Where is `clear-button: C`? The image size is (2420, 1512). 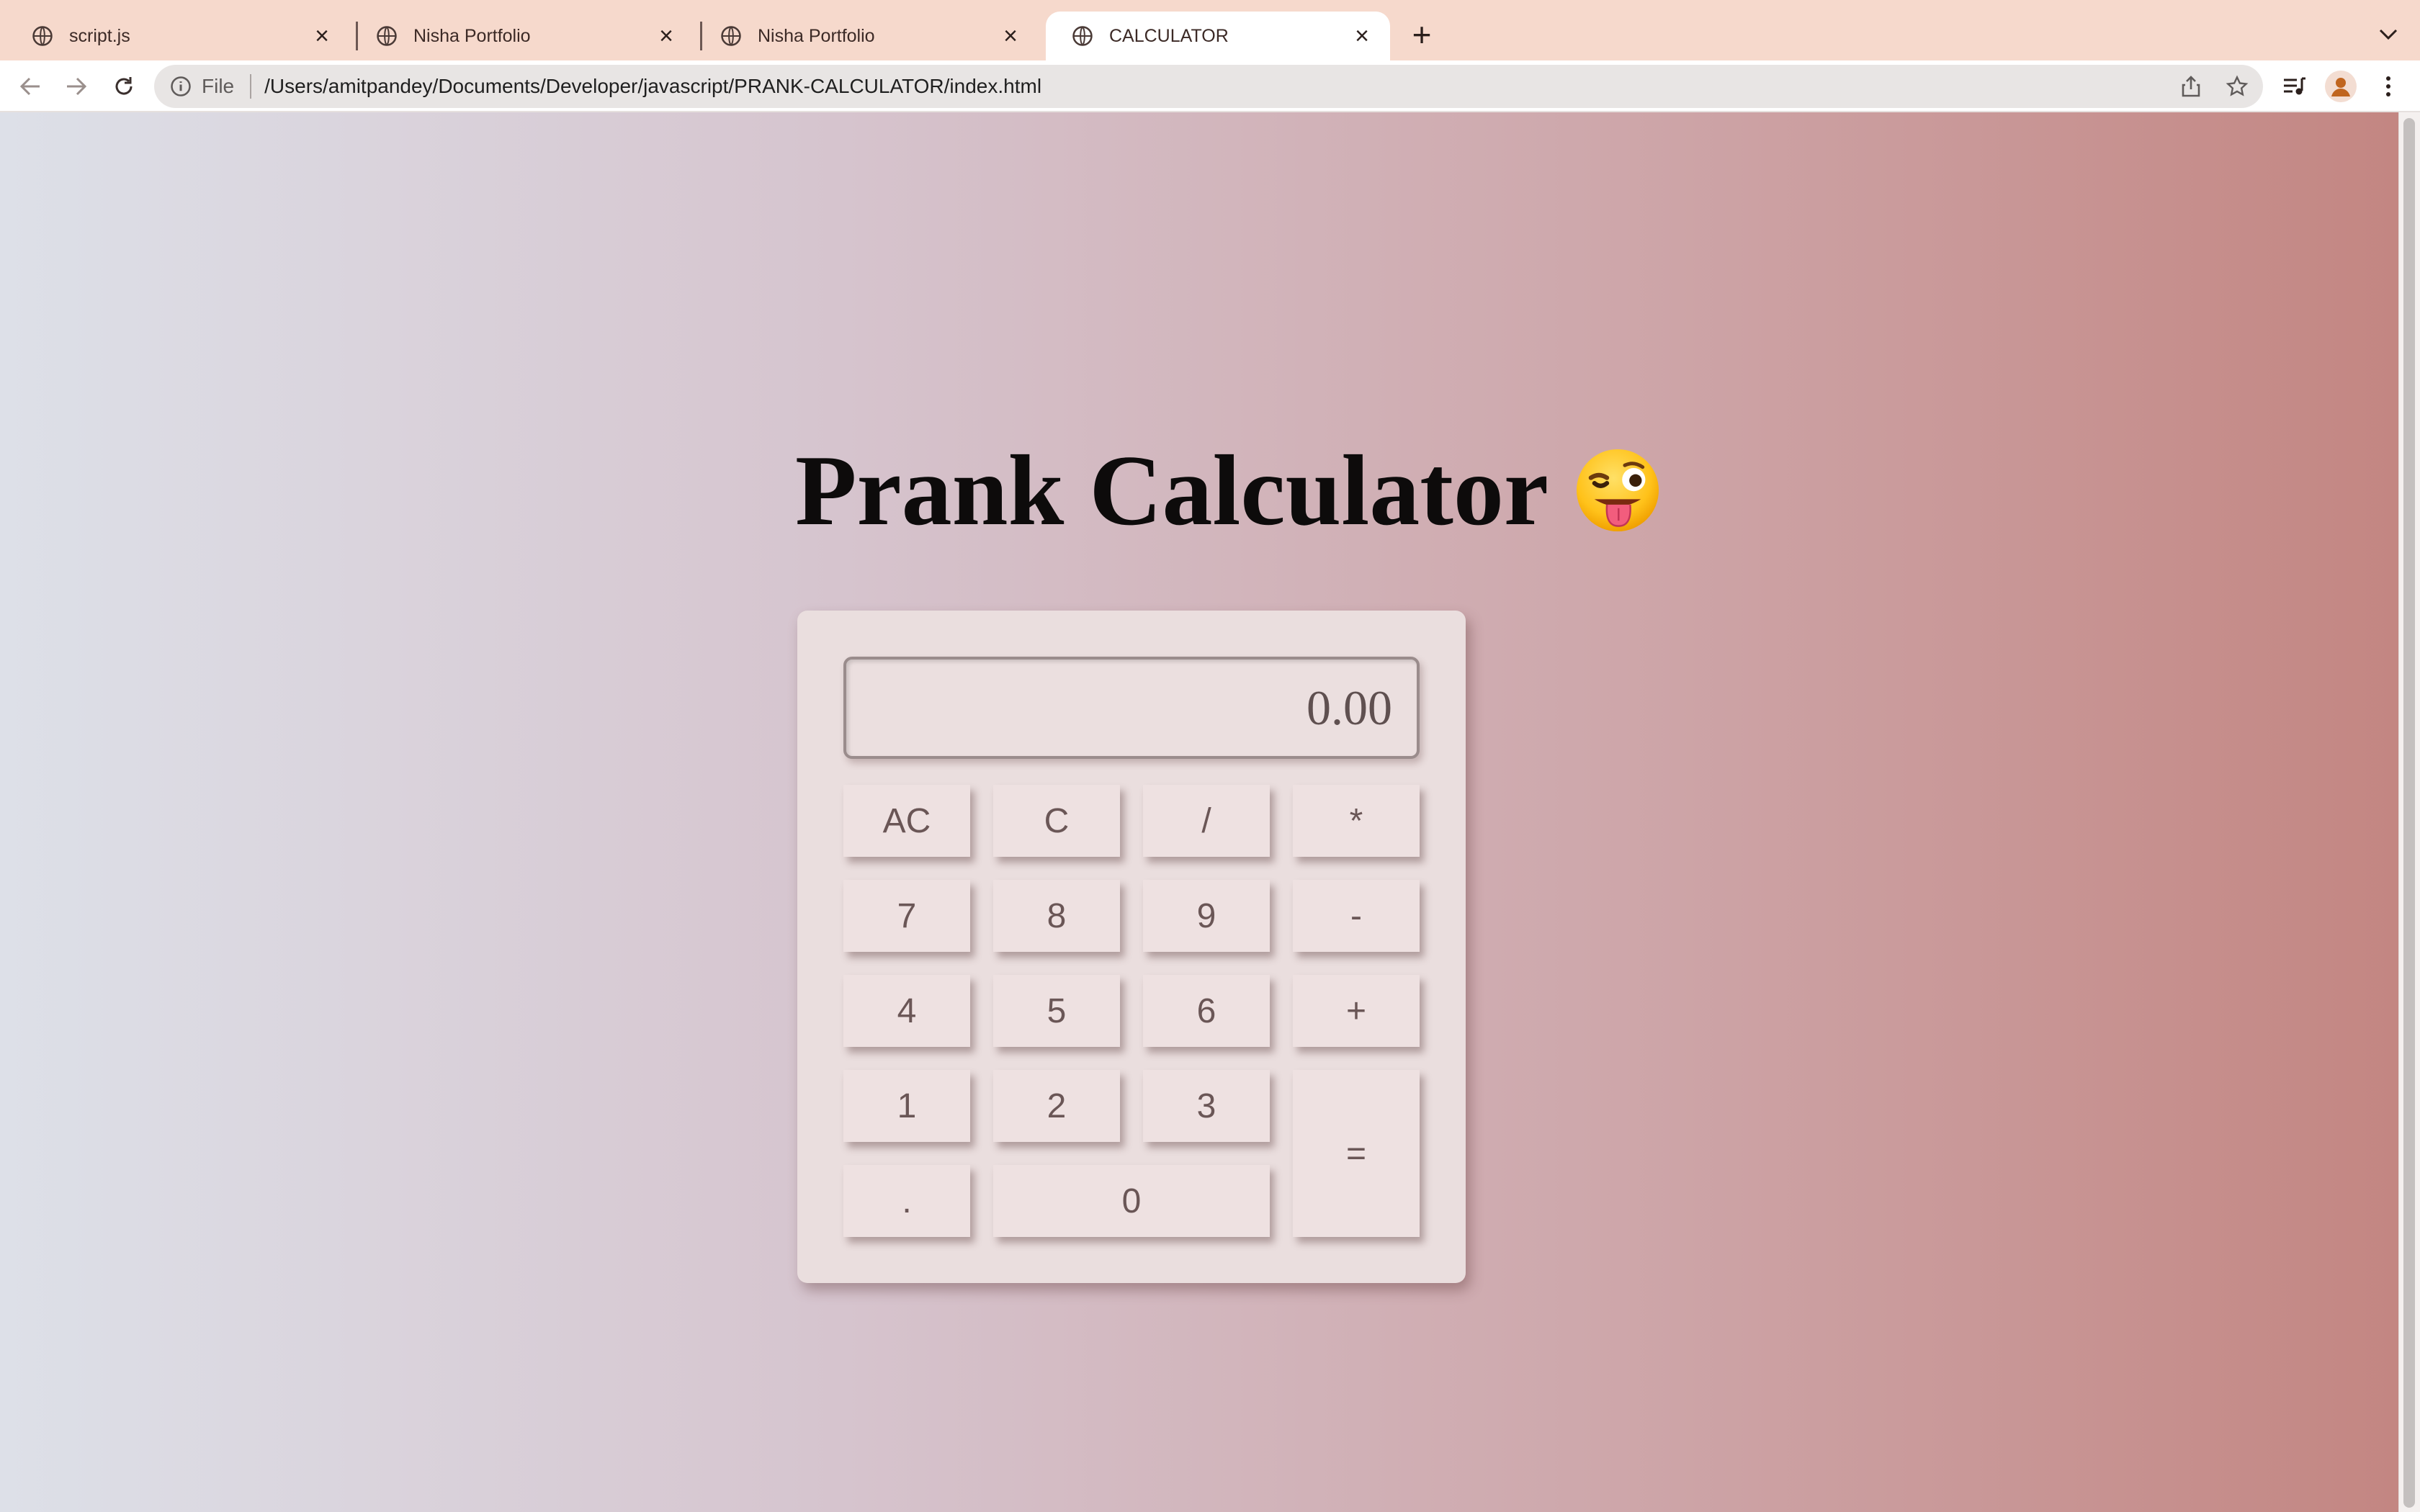 clear-button: C is located at coordinates (1056, 821).